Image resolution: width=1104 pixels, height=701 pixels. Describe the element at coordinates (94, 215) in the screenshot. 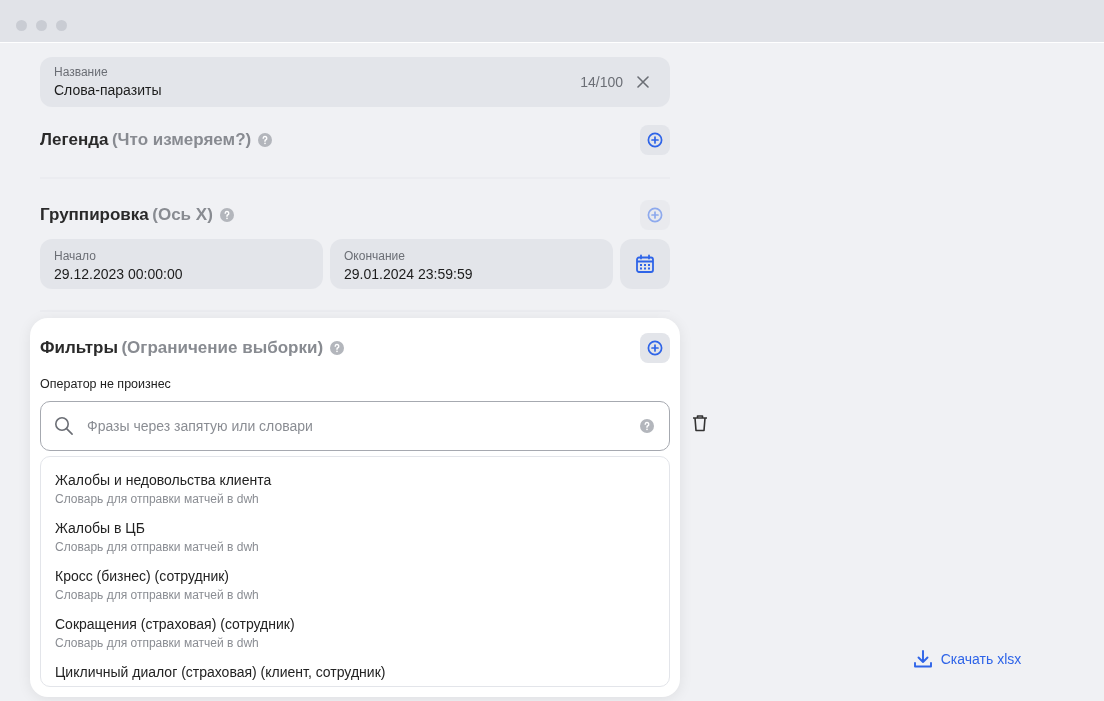

I see `section-title: Группировка` at that location.